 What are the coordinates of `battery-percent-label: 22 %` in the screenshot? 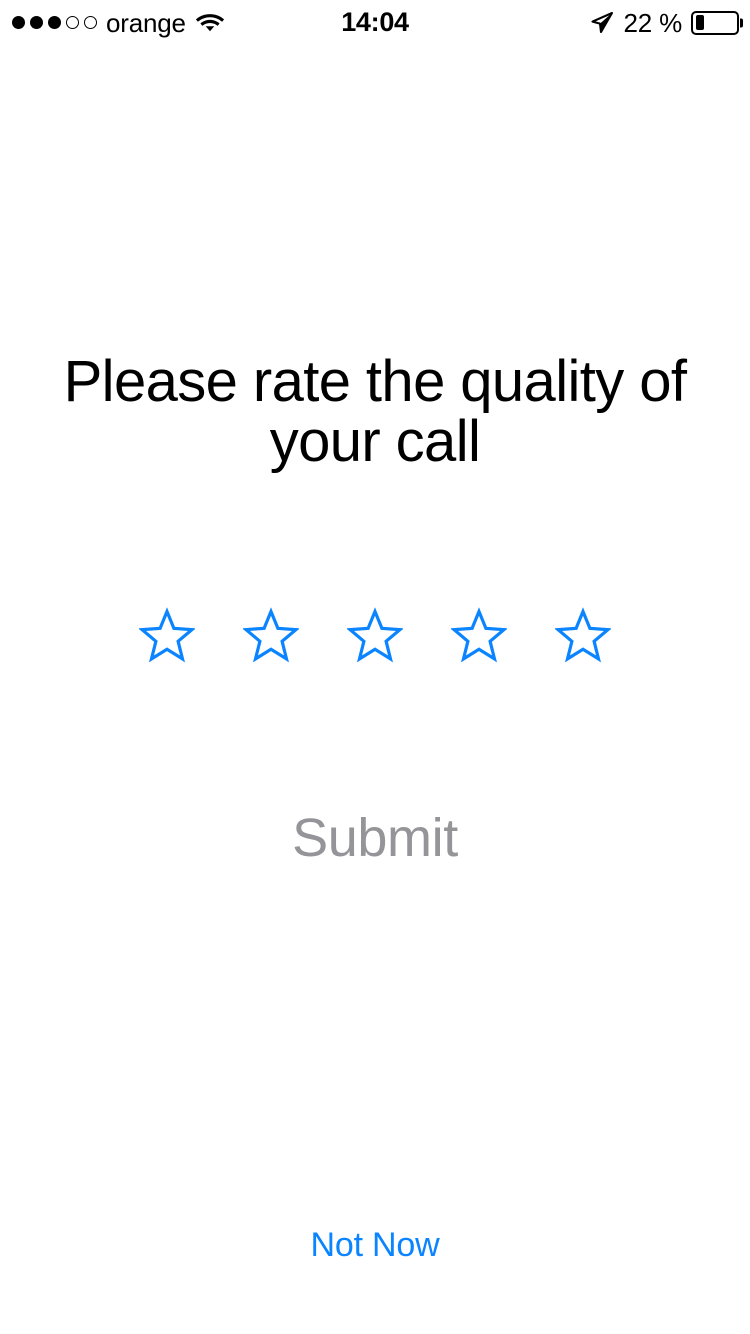 It's located at (653, 22).